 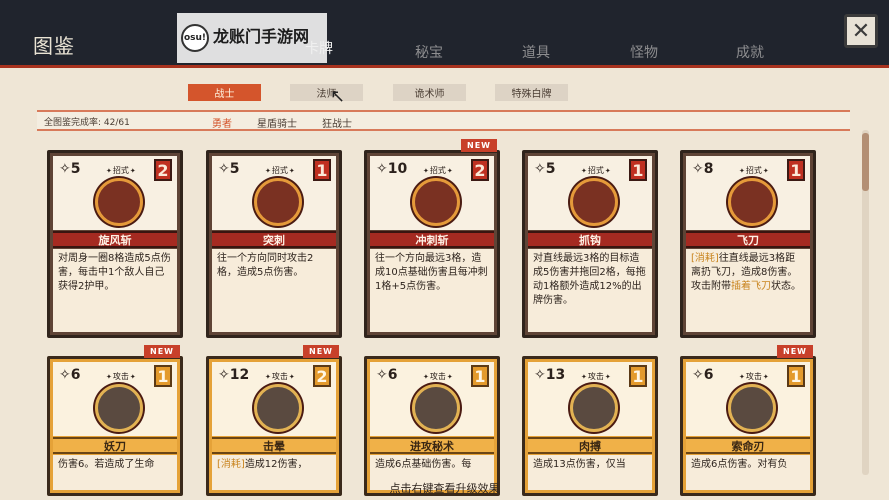 What do you see at coordinates (739, 464) in the screenshot?
I see `card-description-text: 造成6点伤害。对有负` at bounding box center [739, 464].